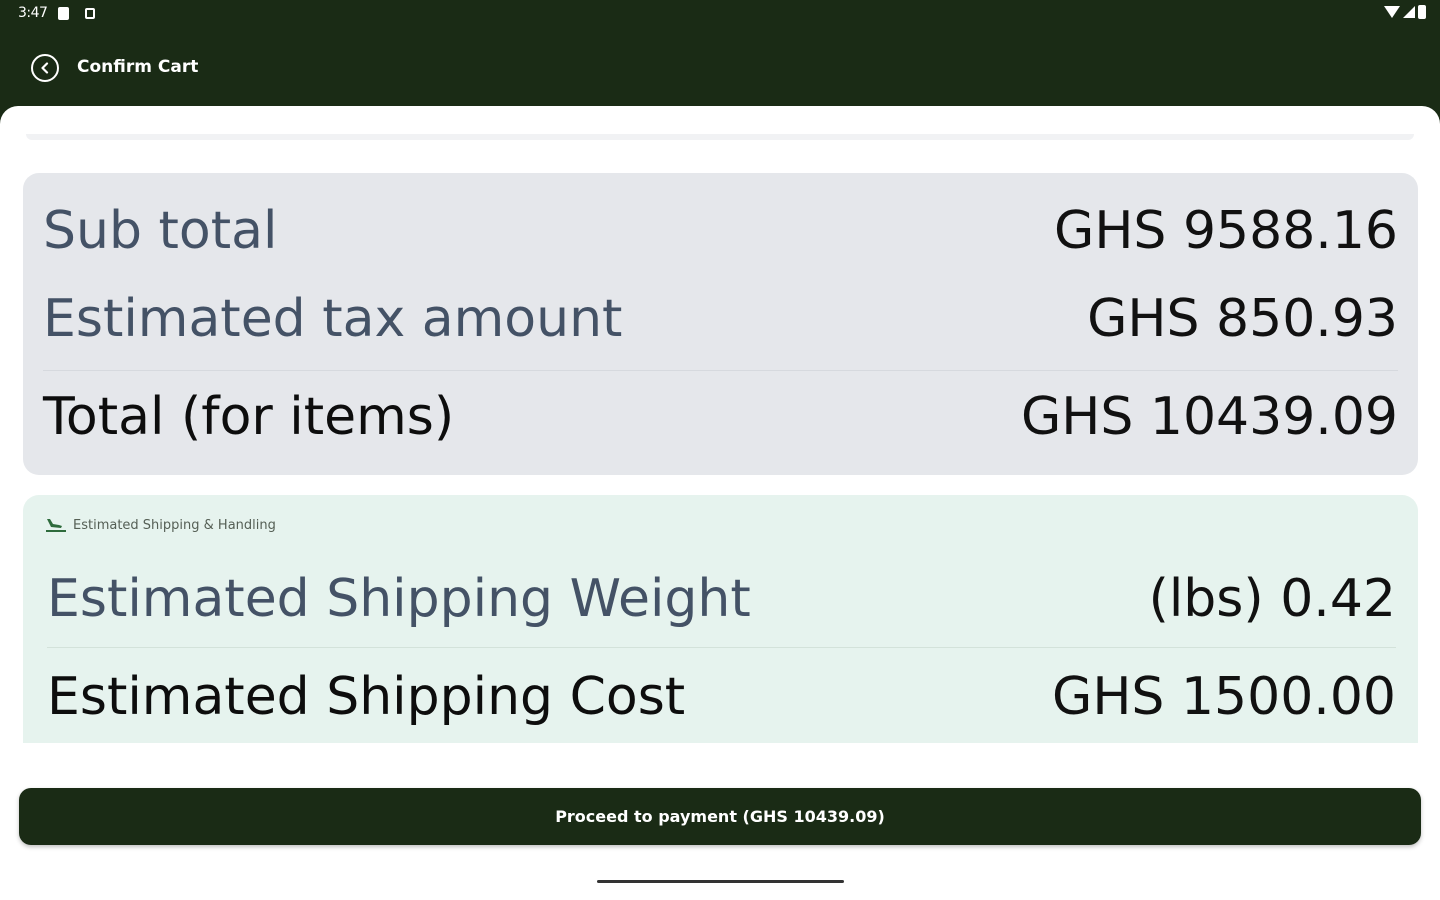 This screenshot has height=900, width=1440. I want to click on top-divider, so click(720, 137).